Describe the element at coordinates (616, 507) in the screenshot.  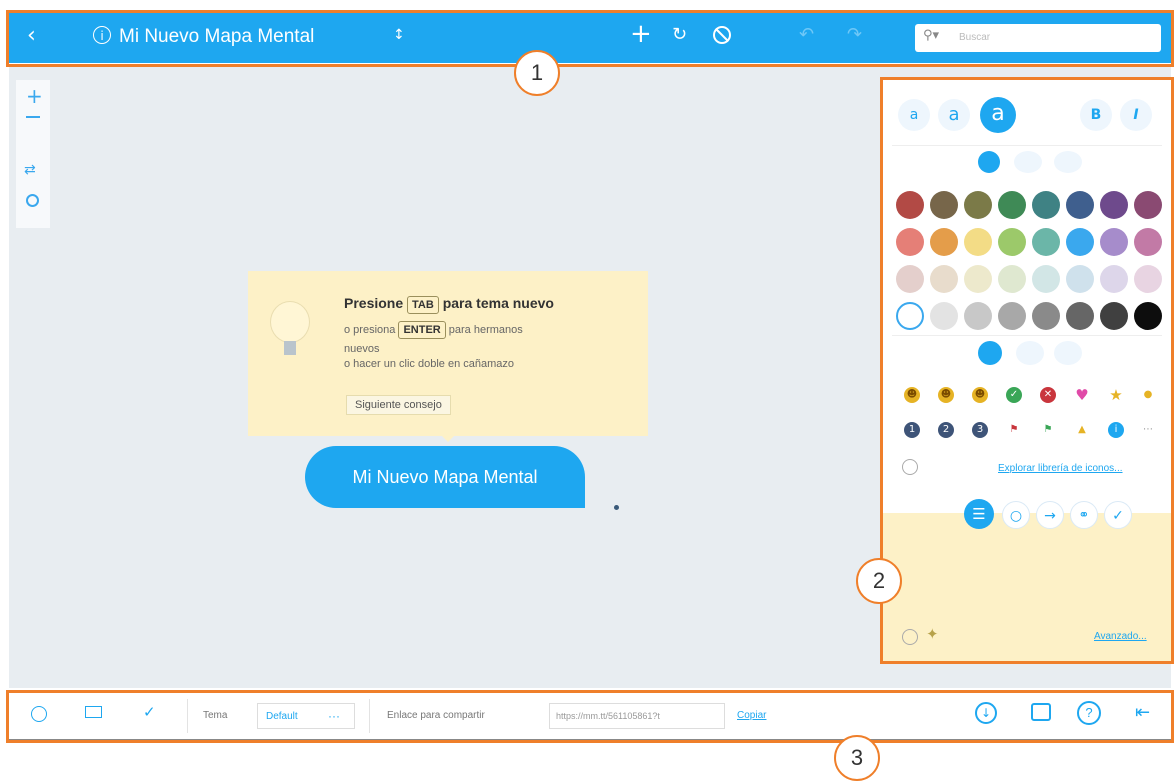
I see `node-handle` at that location.